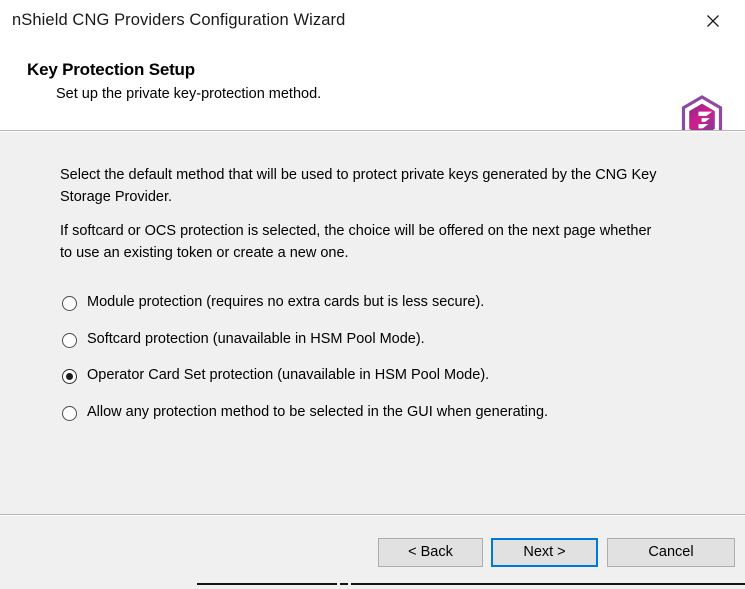  Describe the element at coordinates (671, 552) in the screenshot. I see `cancel-button: Cancel` at that location.